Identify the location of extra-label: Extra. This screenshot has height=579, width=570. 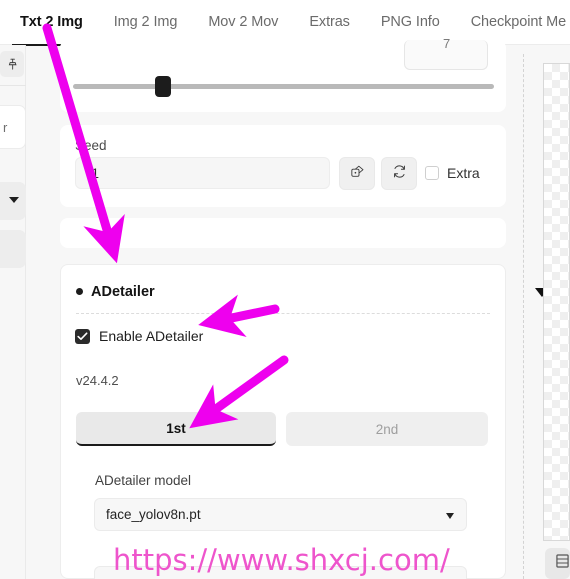
(463, 173).